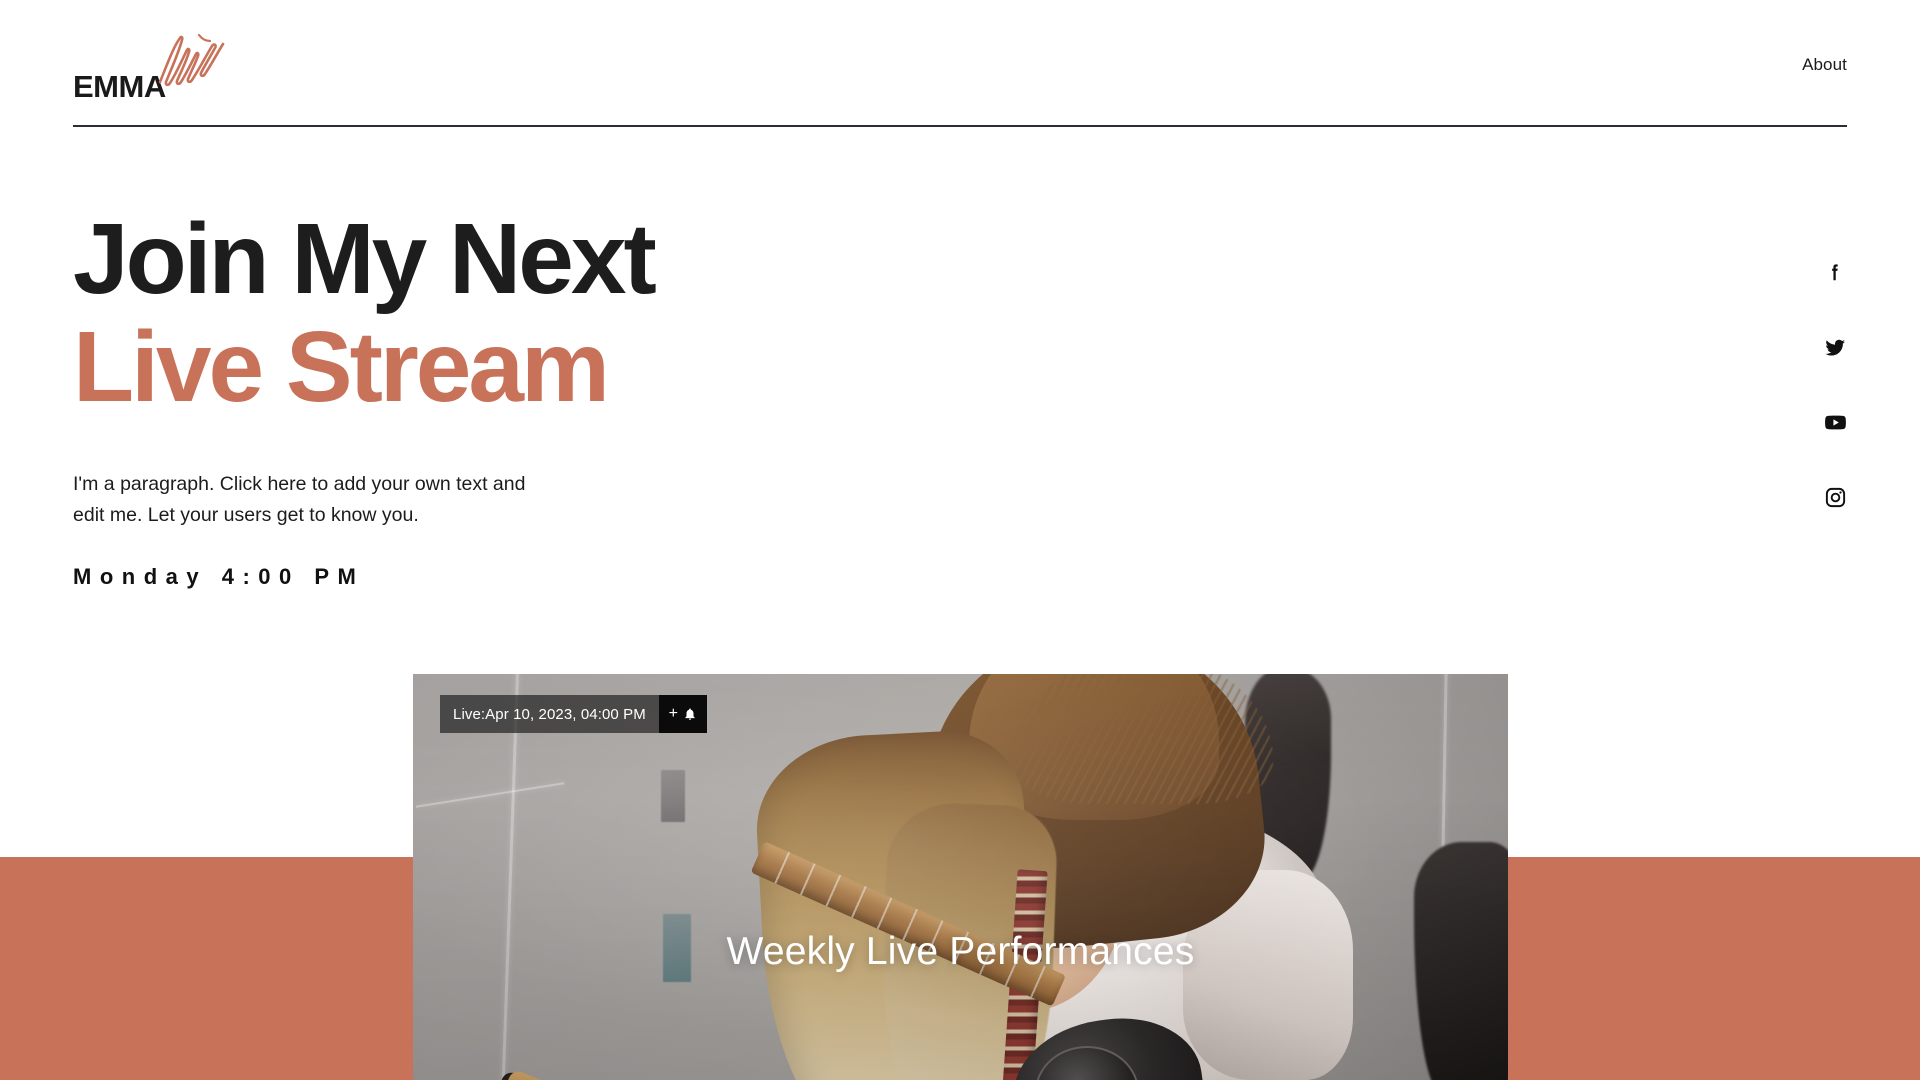 The width and height of the screenshot is (1920, 1080). I want to click on social-rail, so click(1835, 384).